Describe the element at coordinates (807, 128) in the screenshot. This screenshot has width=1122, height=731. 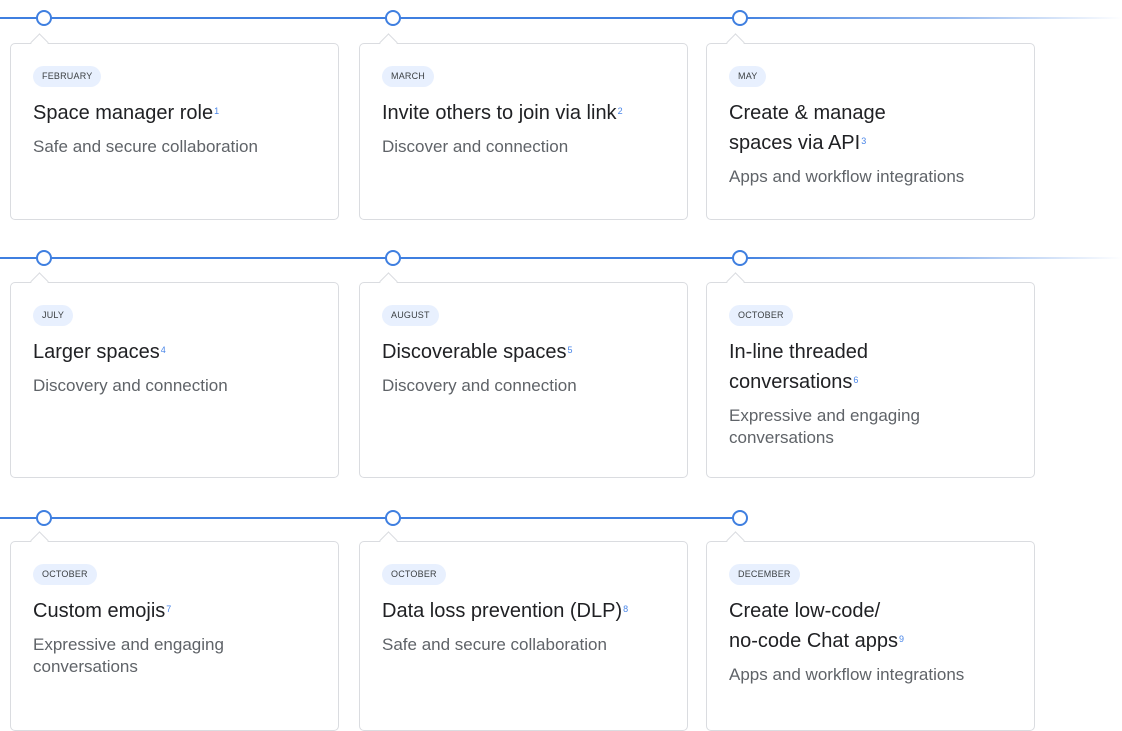
I see `card-title: Create & manage spaces via API3` at that location.